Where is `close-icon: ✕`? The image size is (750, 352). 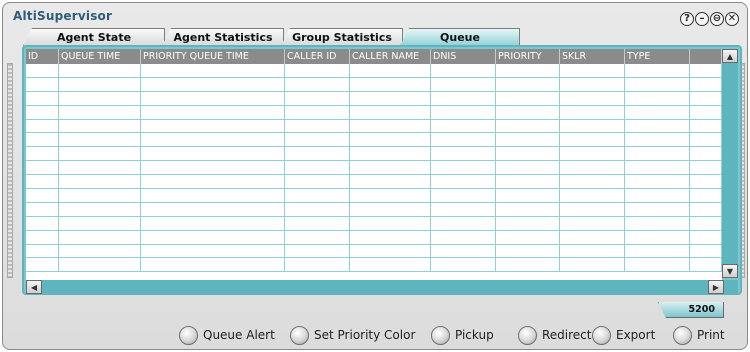 close-icon: ✕ is located at coordinates (732, 19).